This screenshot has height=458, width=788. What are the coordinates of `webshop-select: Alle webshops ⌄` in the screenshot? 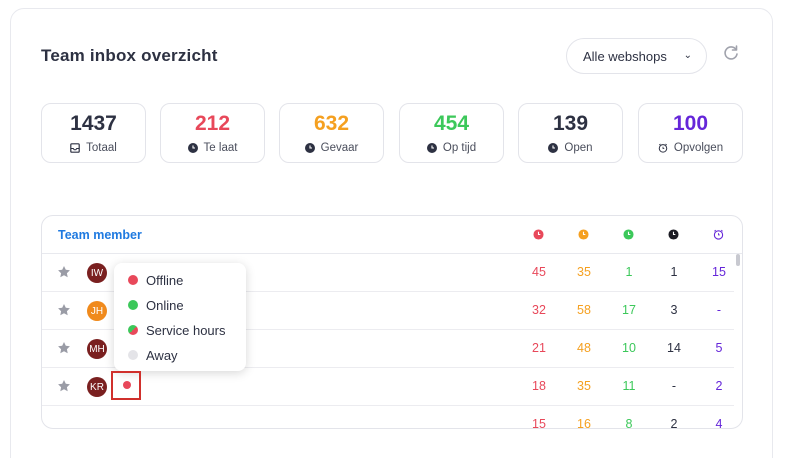 It's located at (636, 56).